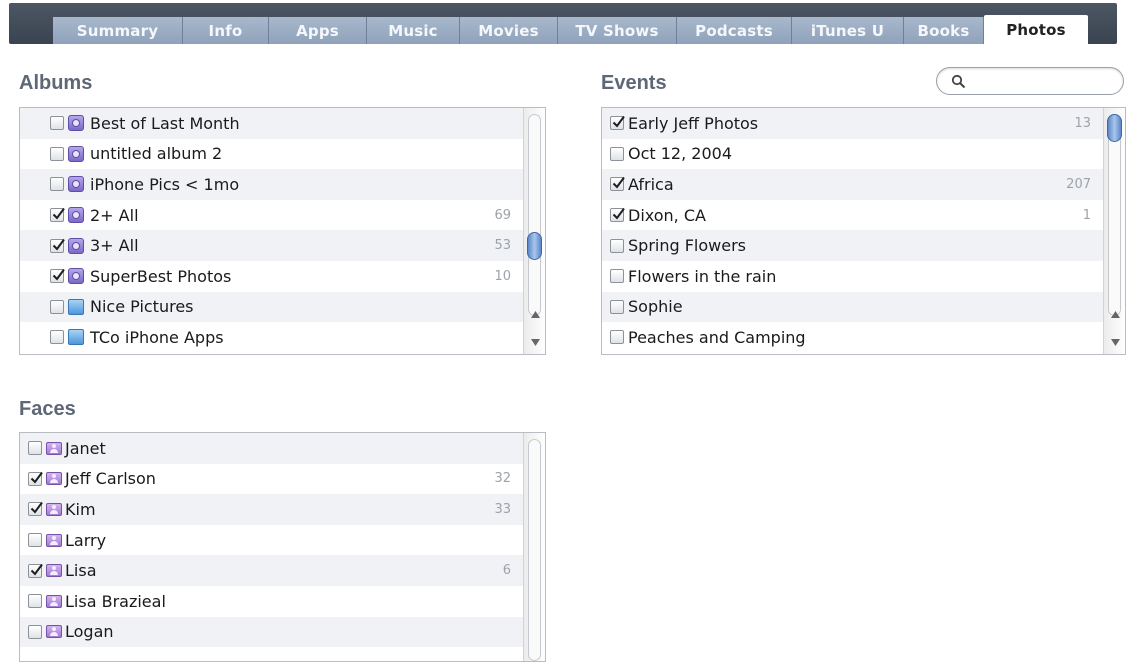 This screenshot has width=1130, height=662. Describe the element at coordinates (76, 306) in the screenshot. I see `album-icon` at that location.